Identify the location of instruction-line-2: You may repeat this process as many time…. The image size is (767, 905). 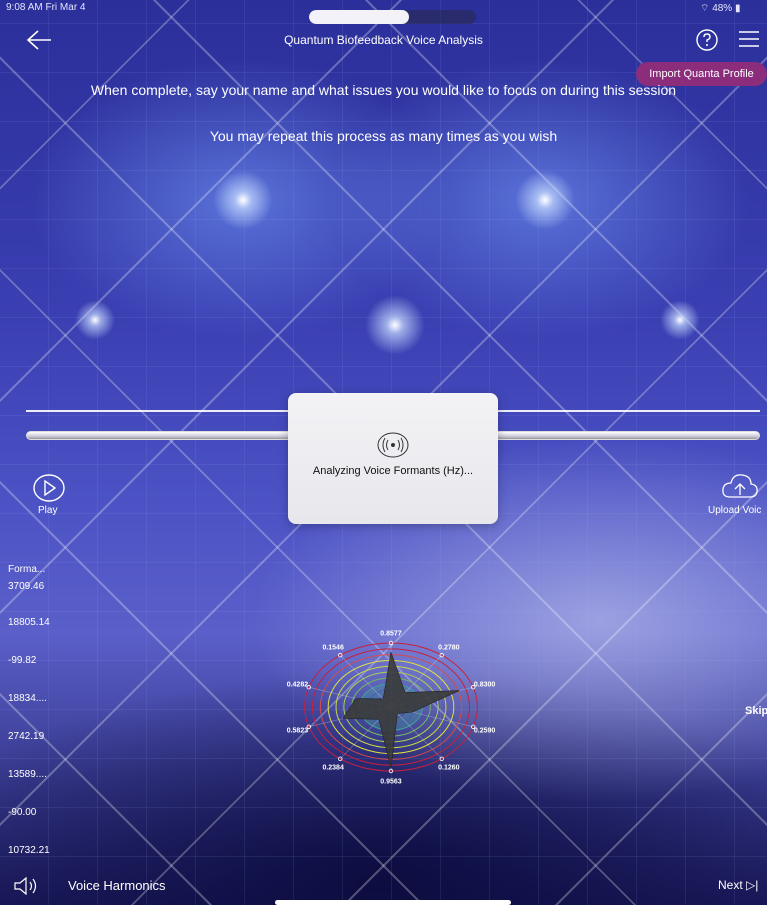
(383, 136).